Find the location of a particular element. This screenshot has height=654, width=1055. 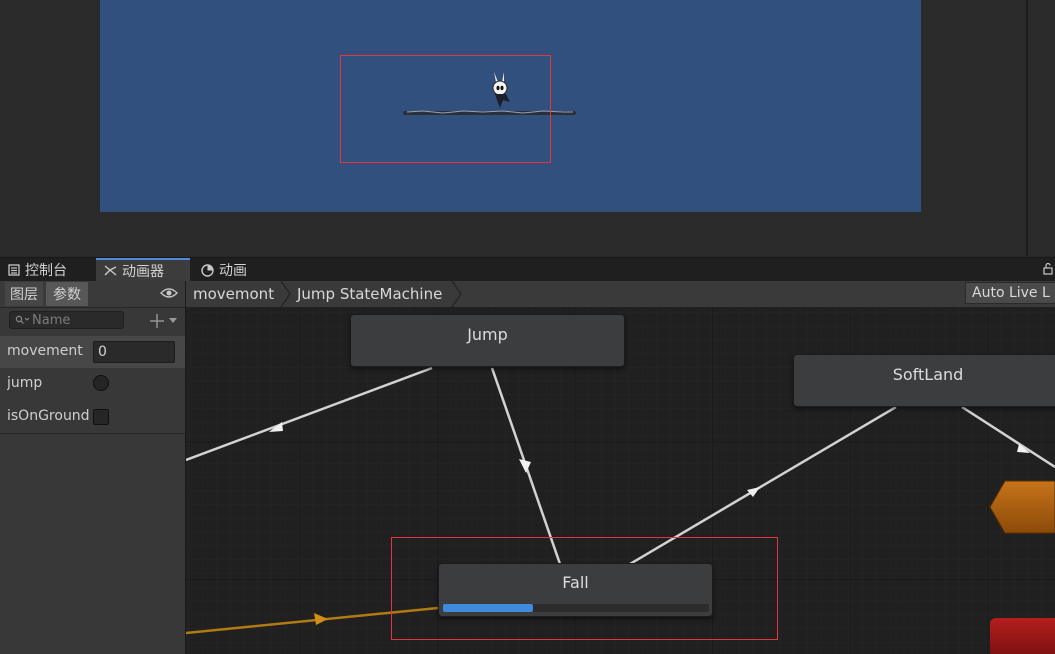

editor-tab-bar: 控制台 动画器 动画 is located at coordinates (527, 269).